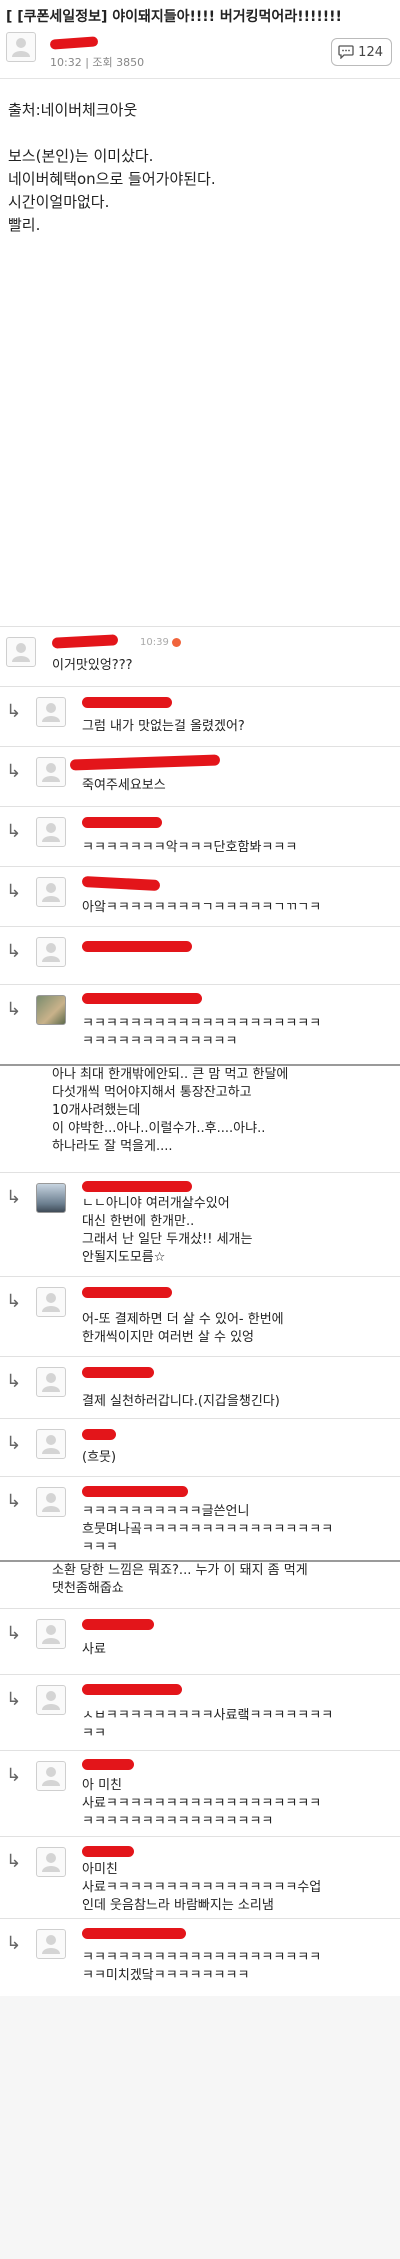 The width and height of the screenshot is (400, 2259). Describe the element at coordinates (208, 1529) in the screenshot. I see `comment-text: ㅋㅋㅋㅋㅋㅋㅋㅋㅋㅋ글쓴언니 흐뭇며나곸ㅋㅋㅋㅋㅋㅋㅋㅋㅋㅋㅋㅋㅋㅋㅋㅋ ㅋㅋㅋ` at that location.